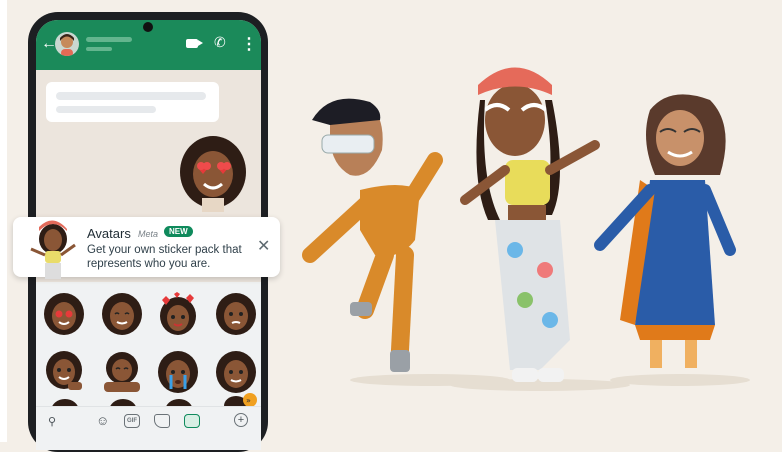  What do you see at coordinates (372, 235) in the screenshot?
I see `avatar-figure-boy` at bounding box center [372, 235].